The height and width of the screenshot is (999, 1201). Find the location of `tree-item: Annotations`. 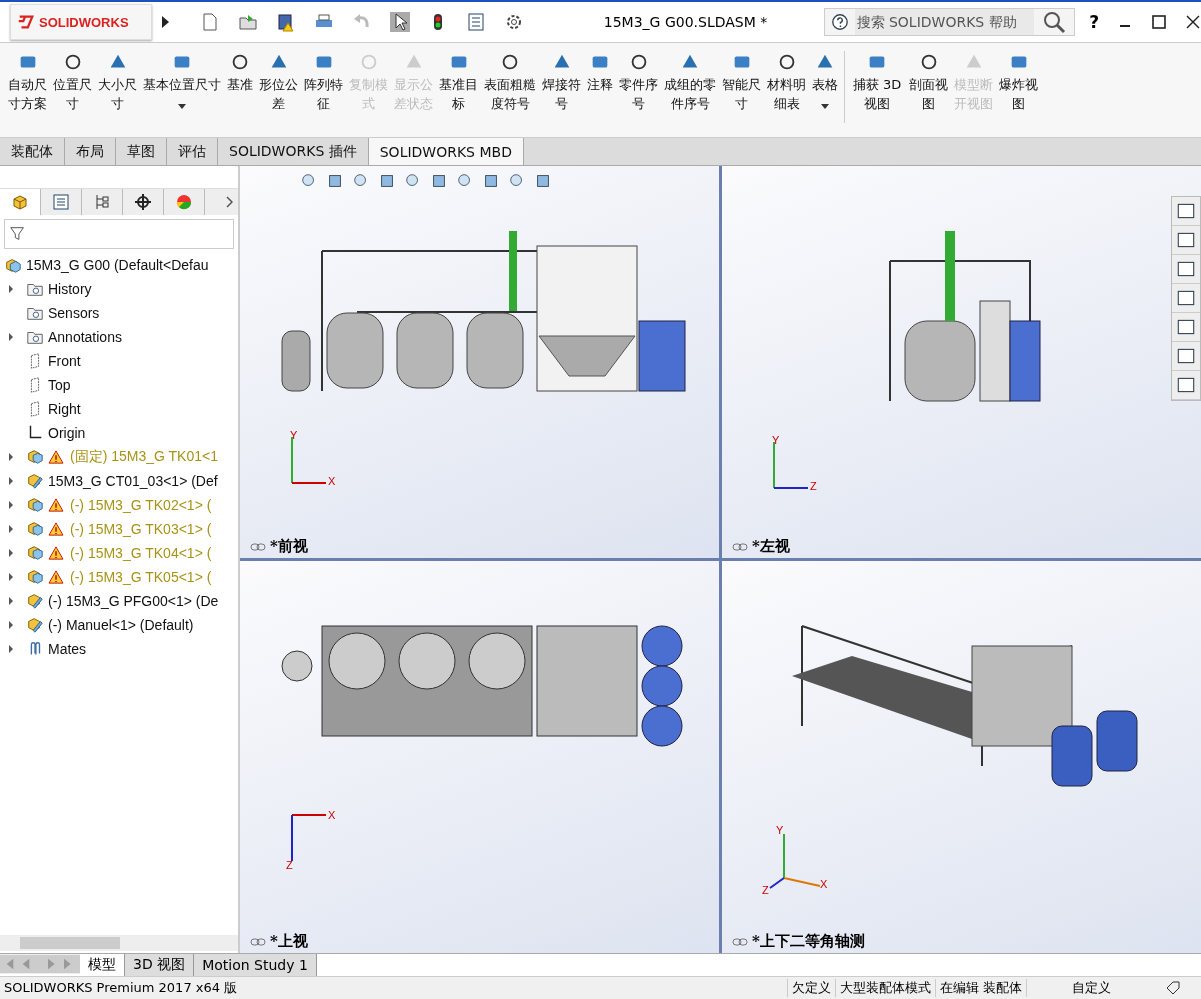

tree-item: Annotations is located at coordinates (85, 337).